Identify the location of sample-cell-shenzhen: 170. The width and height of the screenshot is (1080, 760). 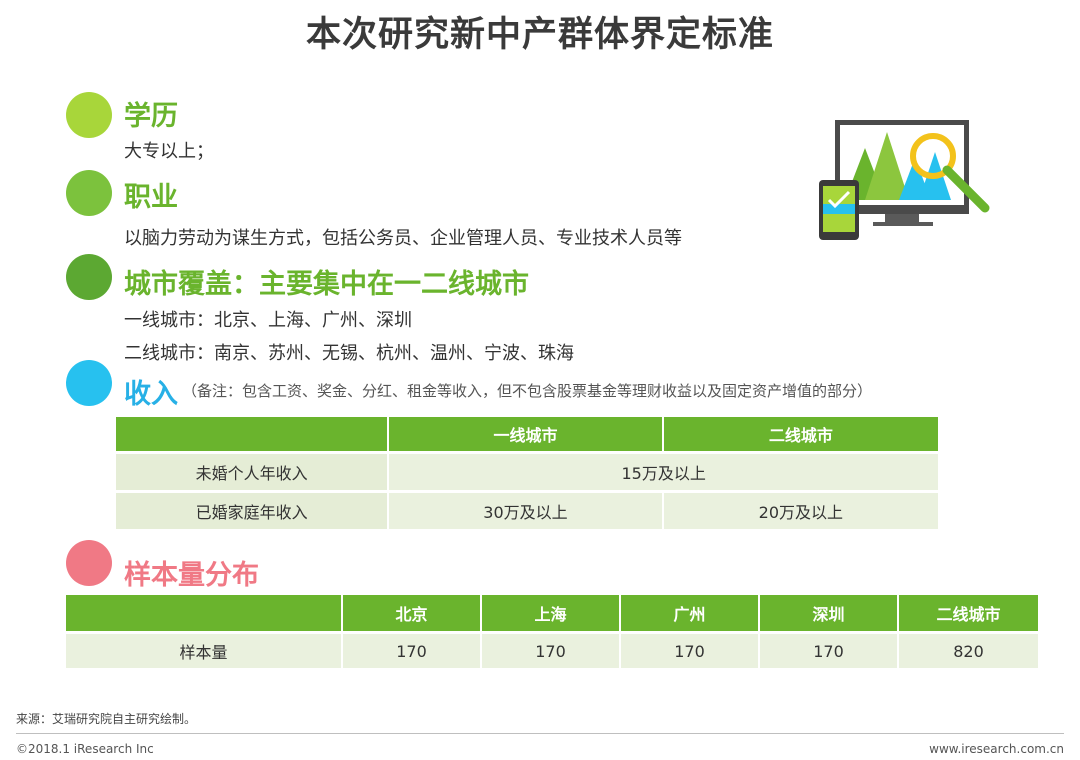
(829, 649).